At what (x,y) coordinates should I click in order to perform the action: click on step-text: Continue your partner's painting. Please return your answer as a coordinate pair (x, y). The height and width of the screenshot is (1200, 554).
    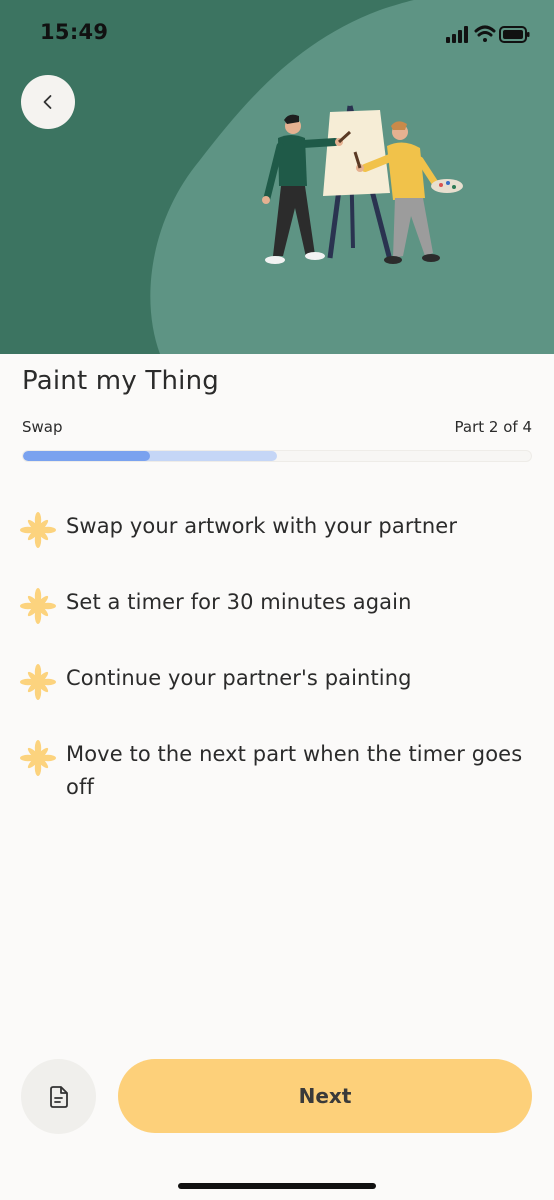
    Looking at the image, I should click on (239, 678).